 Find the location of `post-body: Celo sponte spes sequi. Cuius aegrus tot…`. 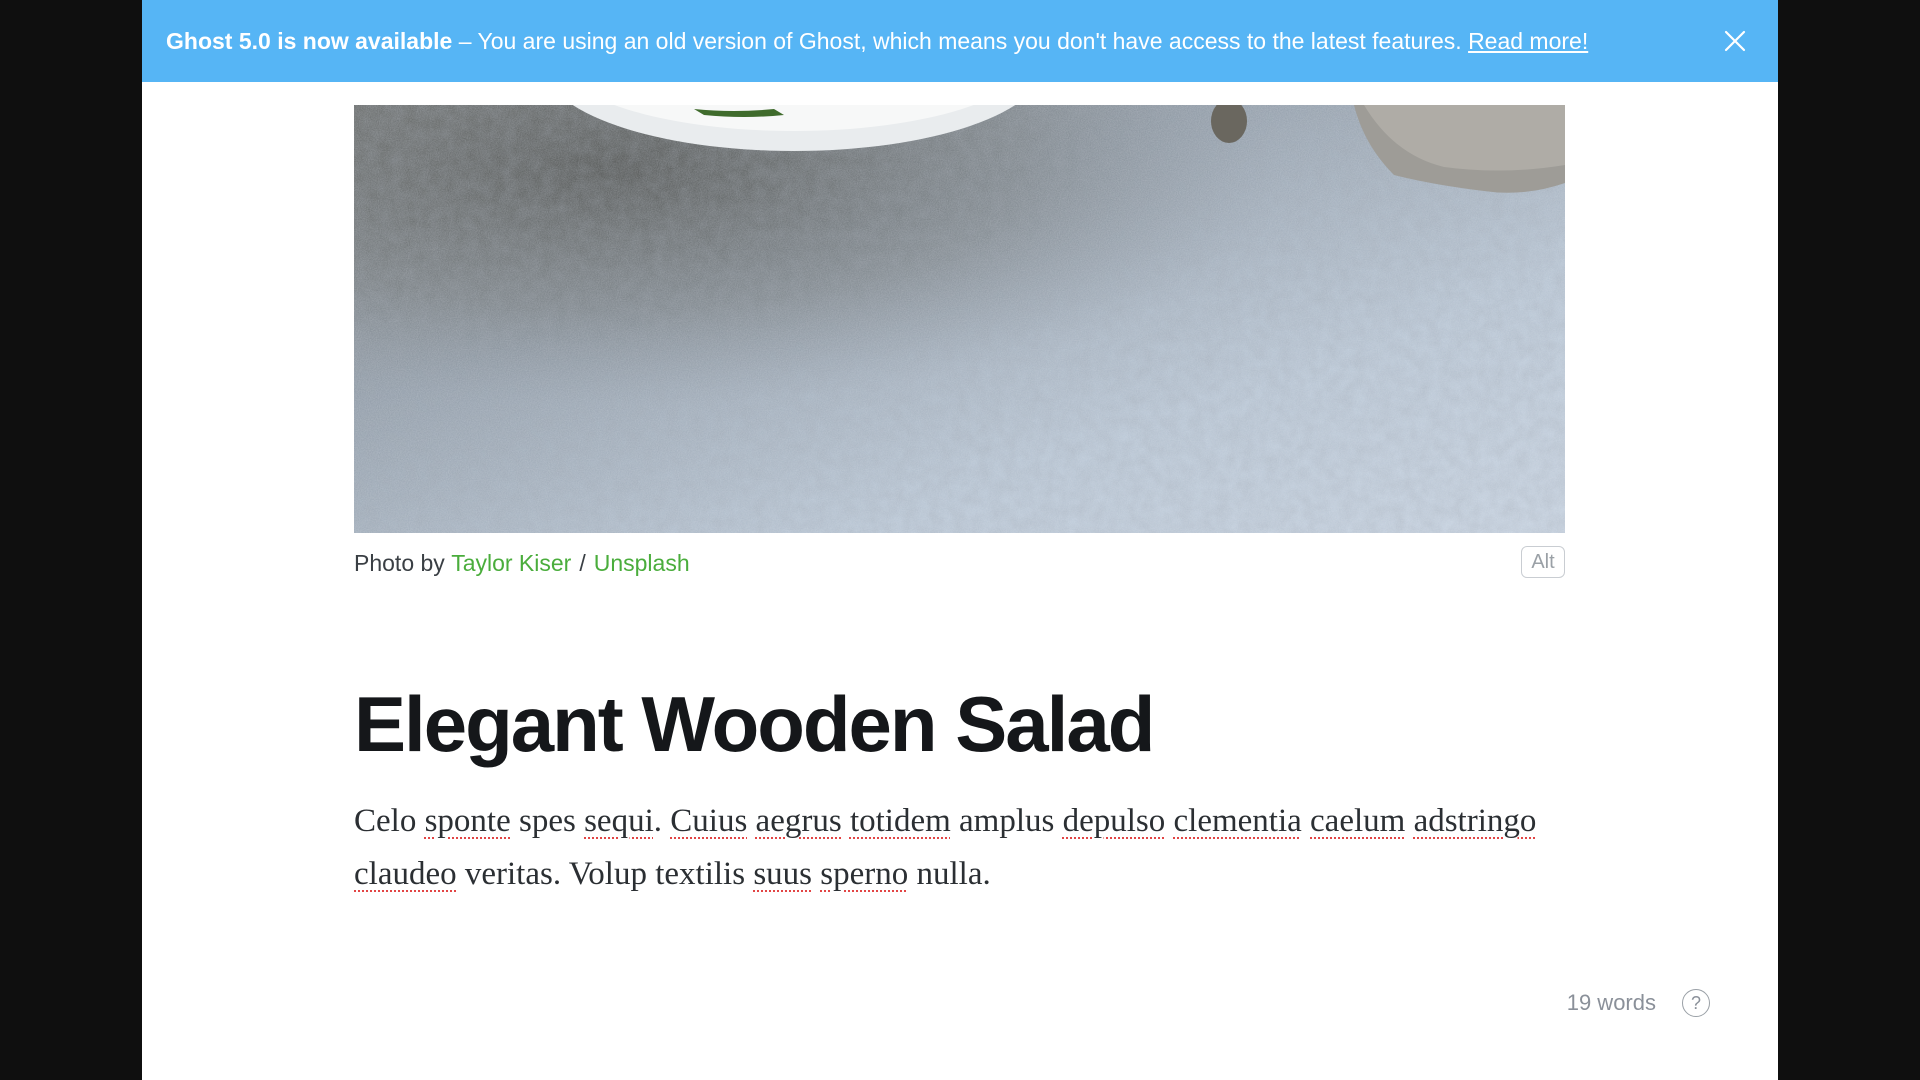

post-body: Celo sponte spes sequi. Cuius aegrus tot… is located at coordinates (959, 848).